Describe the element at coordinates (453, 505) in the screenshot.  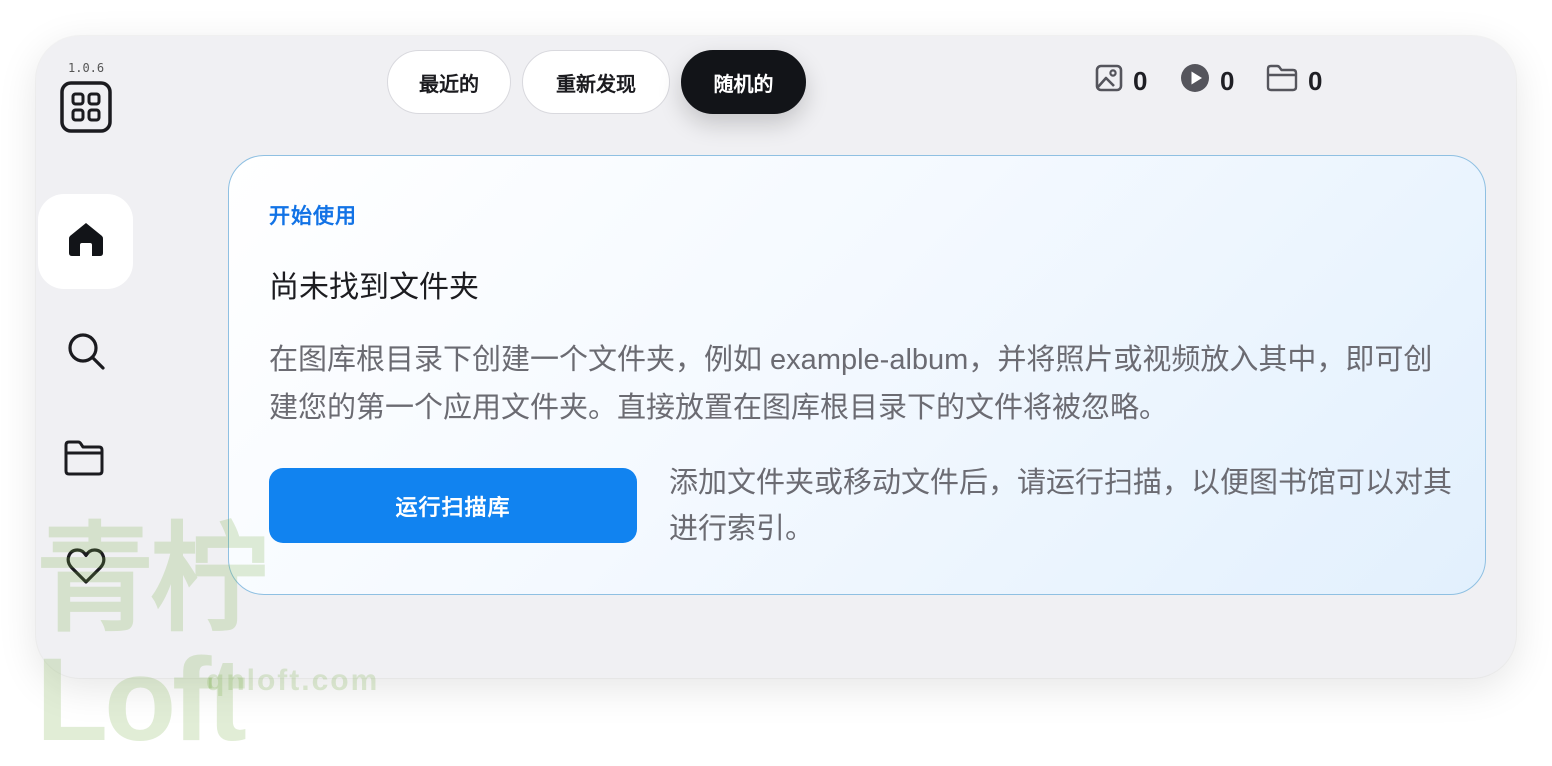
I see `run-scan-button: 运行扫描库` at that location.